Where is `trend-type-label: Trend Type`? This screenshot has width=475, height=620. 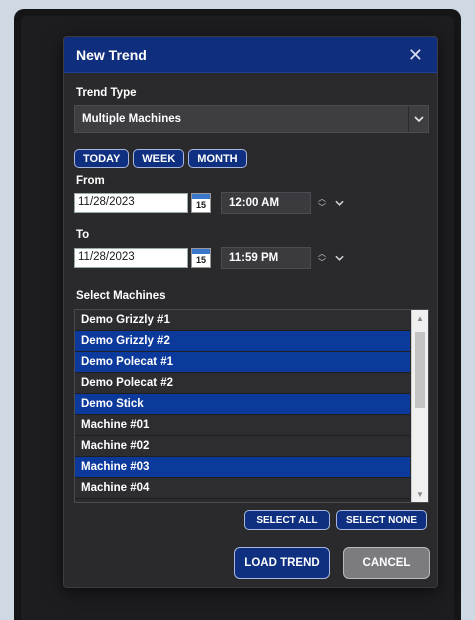 trend-type-label: Trend Type is located at coordinates (106, 93).